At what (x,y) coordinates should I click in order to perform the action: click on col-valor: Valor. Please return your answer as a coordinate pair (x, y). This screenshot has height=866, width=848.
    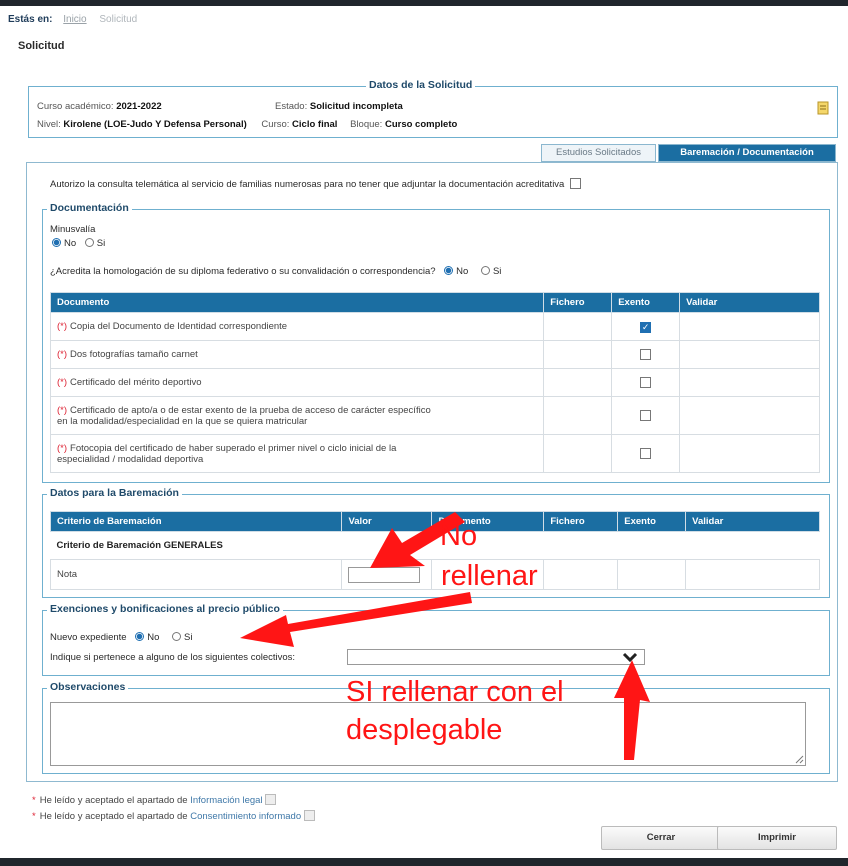
    Looking at the image, I should click on (387, 521).